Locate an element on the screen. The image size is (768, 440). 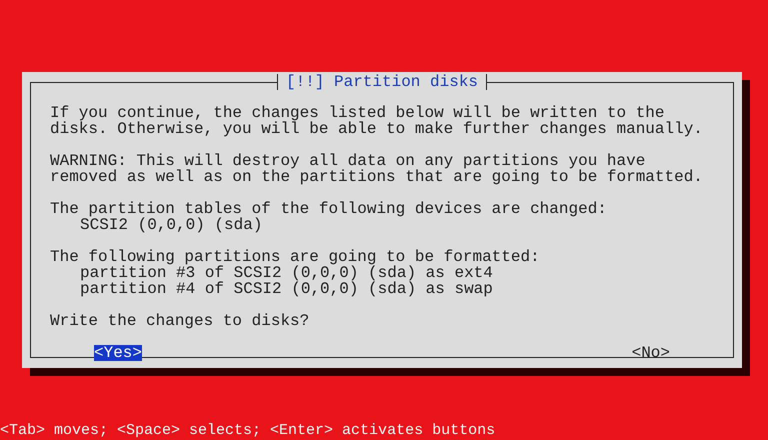
message-text: The following partitions are going to be formatted: is located at coordinates (295, 257).